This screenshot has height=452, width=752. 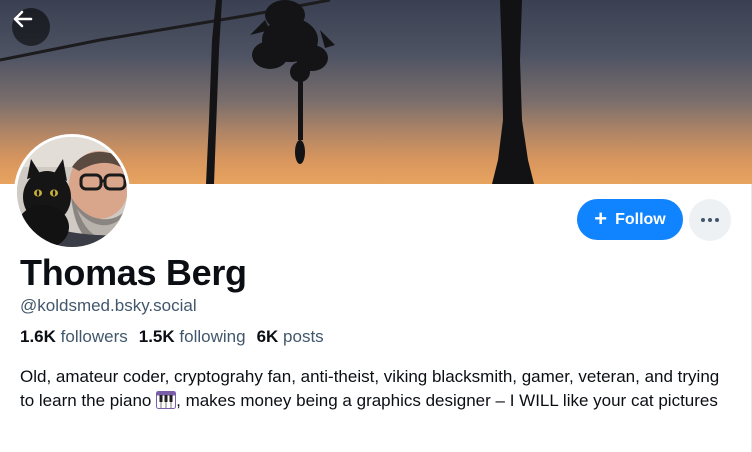 What do you see at coordinates (23, 19) in the screenshot?
I see `arrow-left-icon` at bounding box center [23, 19].